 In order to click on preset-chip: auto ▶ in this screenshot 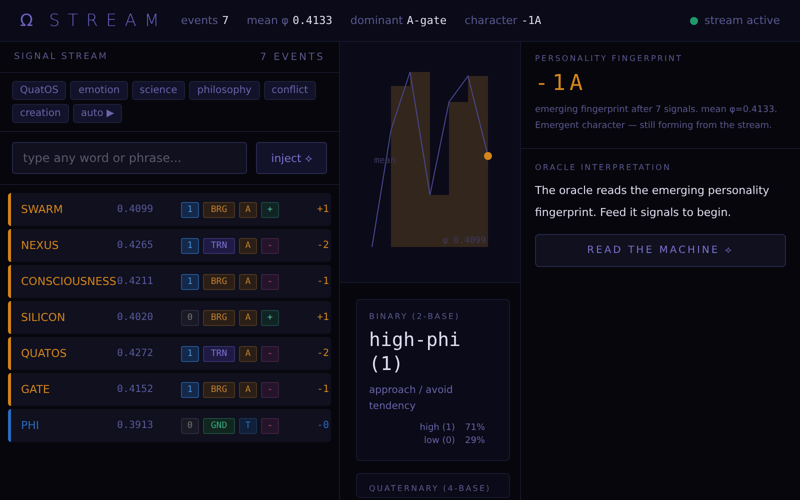, I will do `click(97, 113)`.